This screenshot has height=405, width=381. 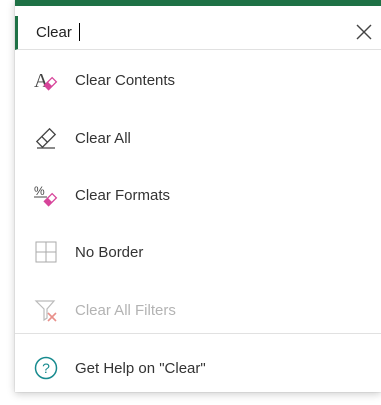 I want to click on menu-item-label: Clear Contents, so click(x=125, y=80).